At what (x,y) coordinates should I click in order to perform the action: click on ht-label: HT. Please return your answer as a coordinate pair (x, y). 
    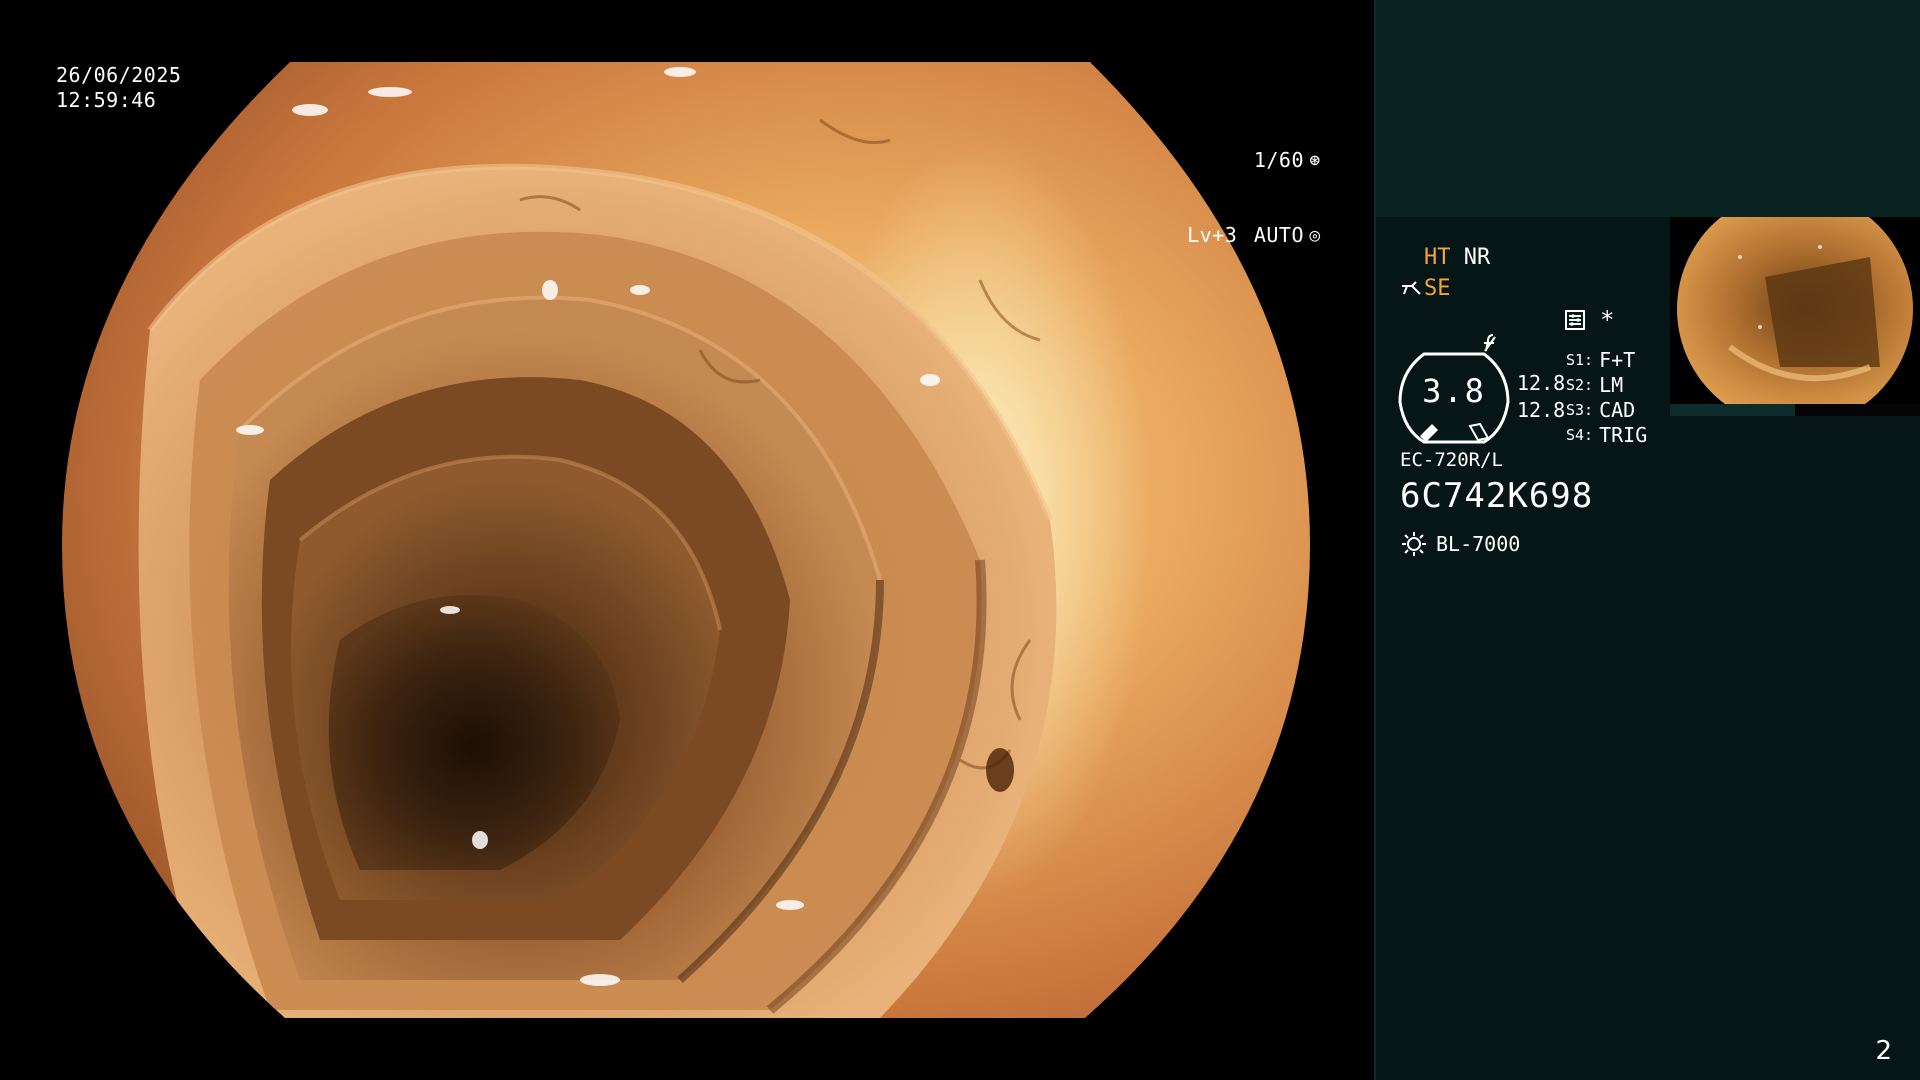
    Looking at the image, I should click on (1437, 257).